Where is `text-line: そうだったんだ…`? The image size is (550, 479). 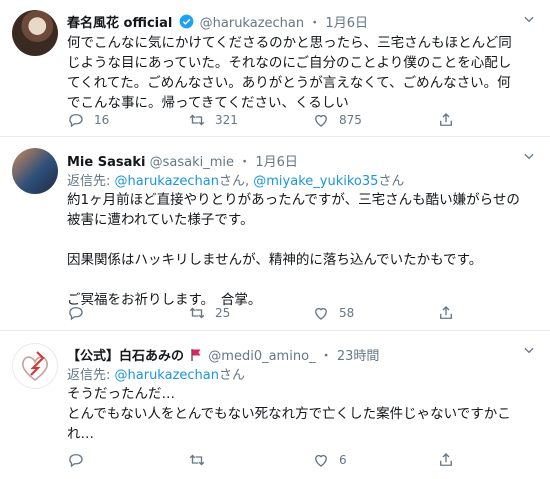 text-line: そうだったんだ… is located at coordinates (121, 394).